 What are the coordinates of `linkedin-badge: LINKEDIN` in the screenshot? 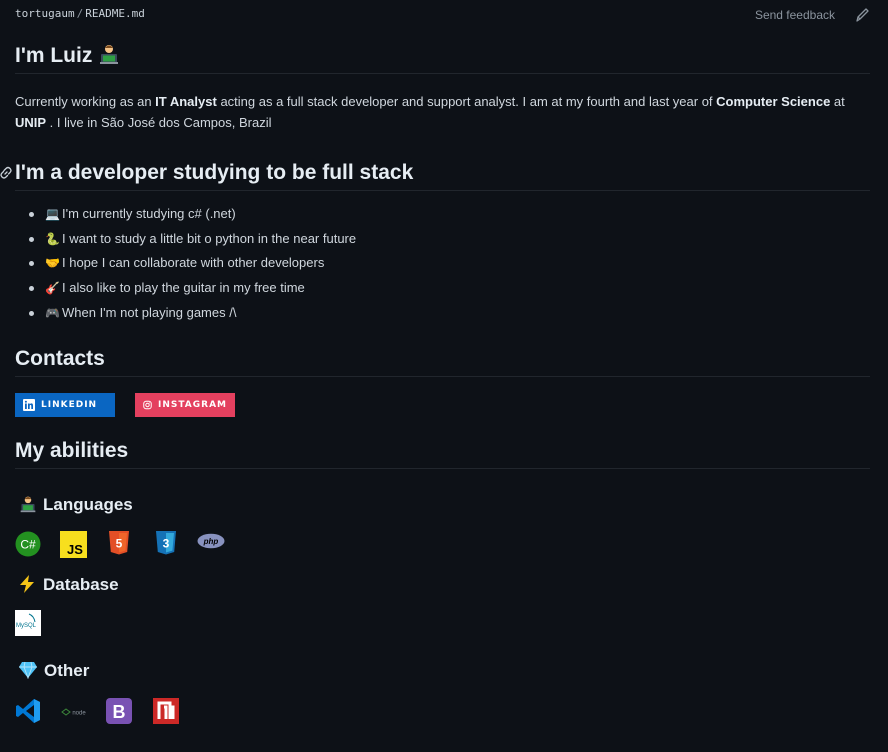 It's located at (65, 405).